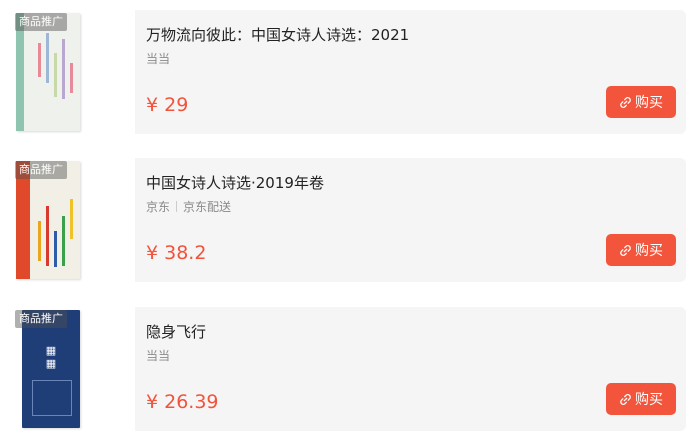 This screenshot has width=696, height=439. What do you see at coordinates (177, 206) in the screenshot?
I see `divider` at bounding box center [177, 206].